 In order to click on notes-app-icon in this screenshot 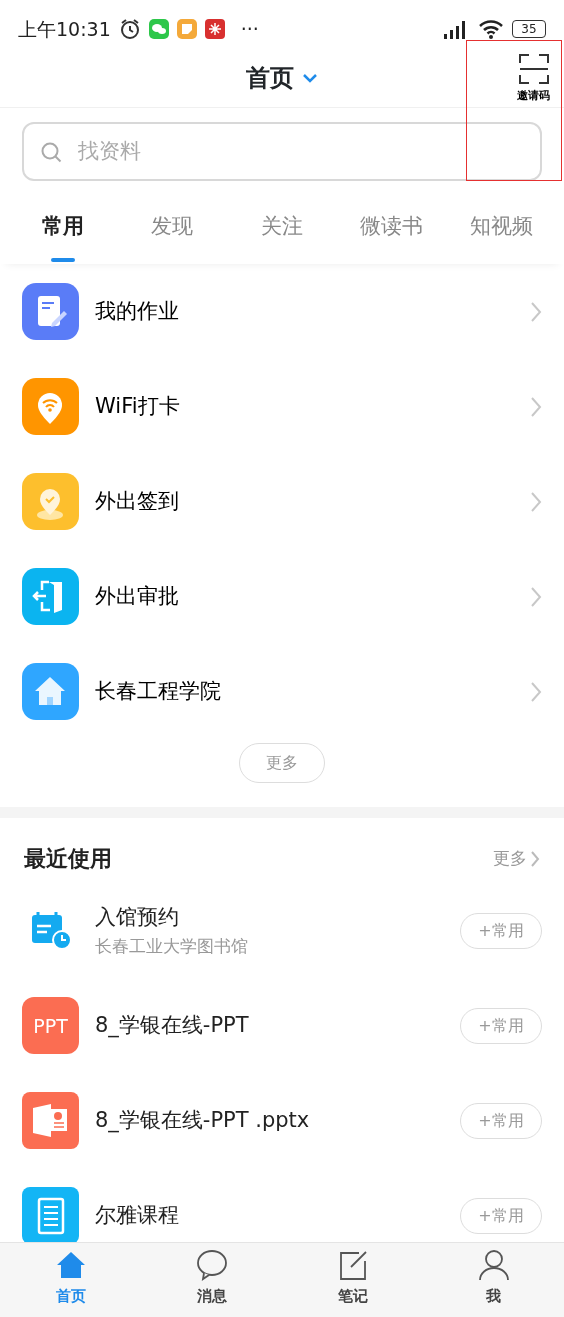, I will do `click(186, 28)`.